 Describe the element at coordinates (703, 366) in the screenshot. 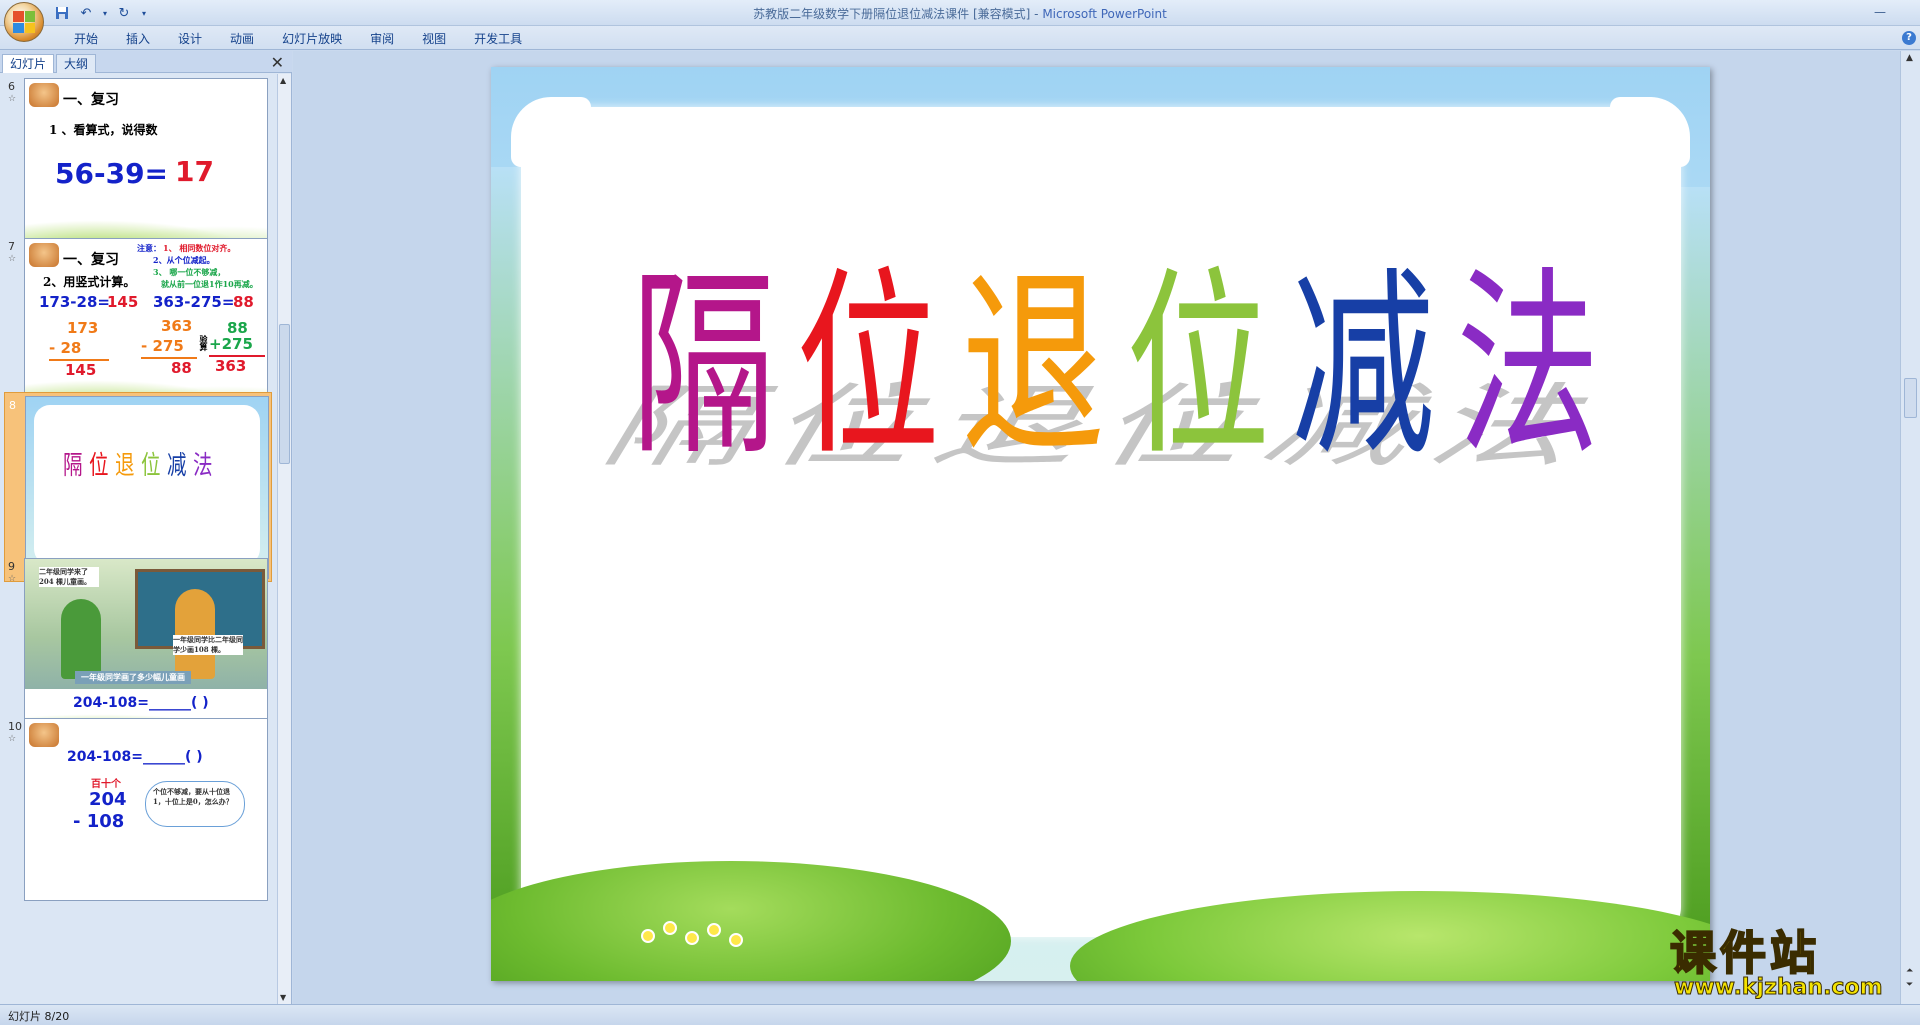

I see `title-character-glyph: 隔` at that location.